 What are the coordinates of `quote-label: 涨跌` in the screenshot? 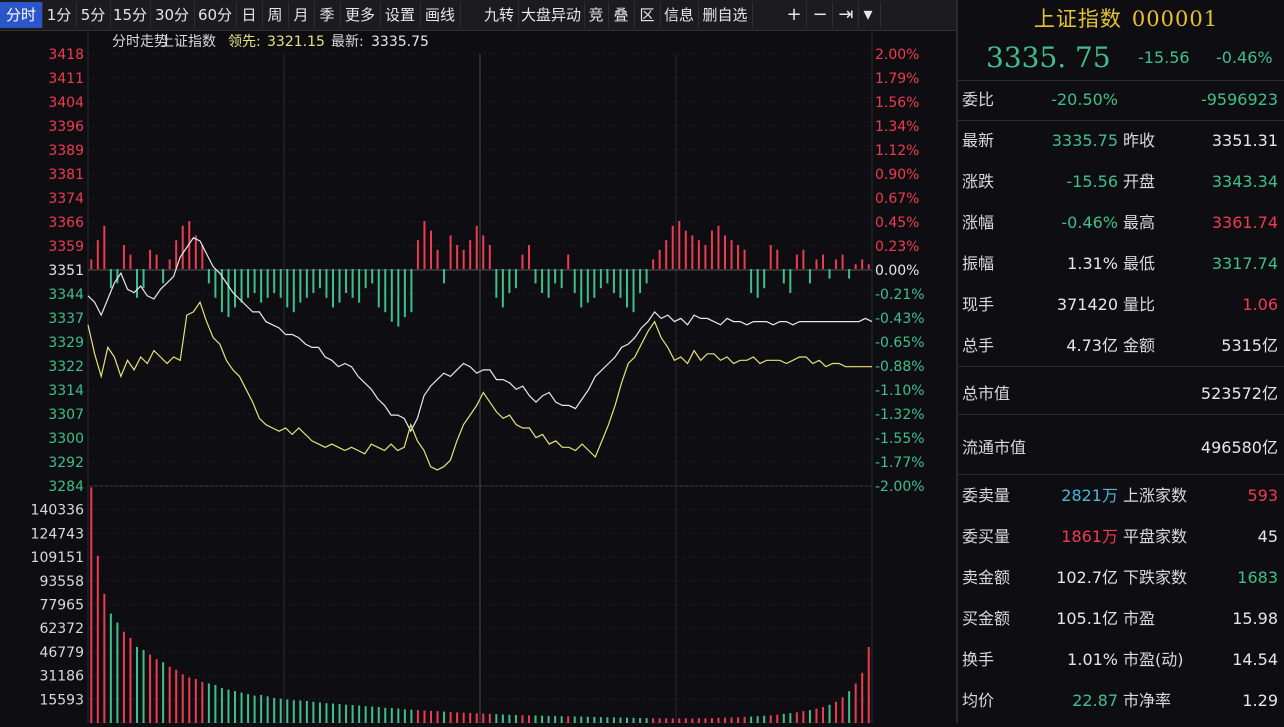 It's located at (978, 181).